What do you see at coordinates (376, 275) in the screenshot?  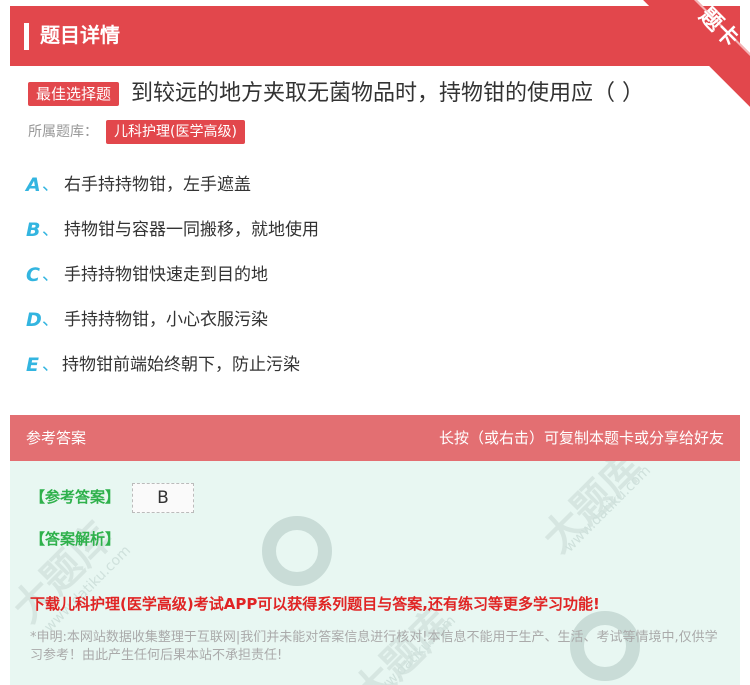 I see `option-c: C 、 手持持物钳快速走到目的地` at bounding box center [376, 275].